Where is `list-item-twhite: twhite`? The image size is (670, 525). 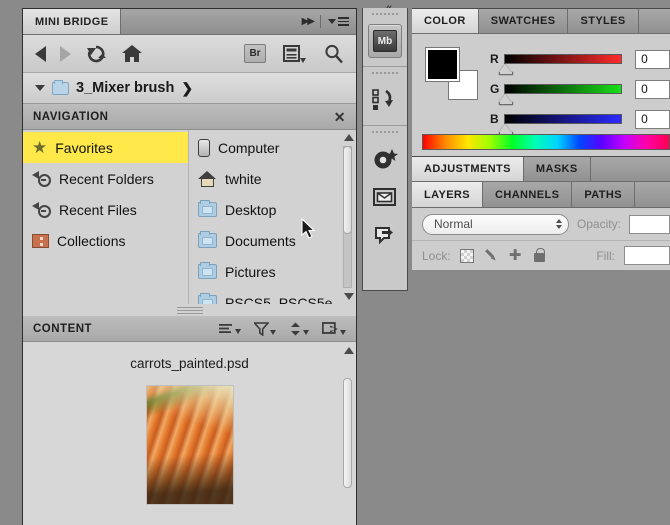 list-item-twhite: twhite is located at coordinates (272, 178).